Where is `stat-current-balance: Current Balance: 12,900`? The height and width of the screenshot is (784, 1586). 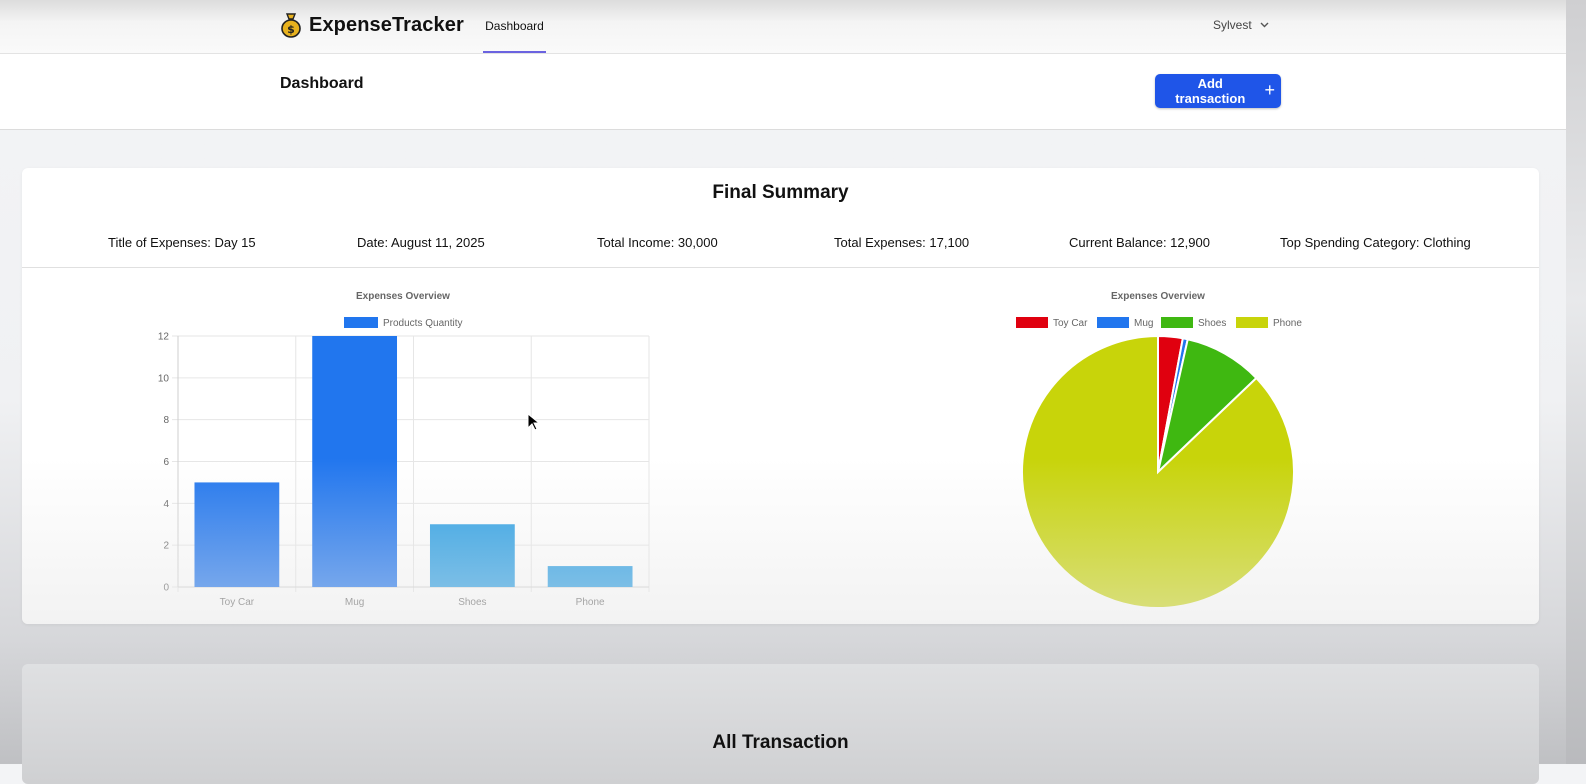
stat-current-balance: Current Balance: 12,900 is located at coordinates (1139, 242).